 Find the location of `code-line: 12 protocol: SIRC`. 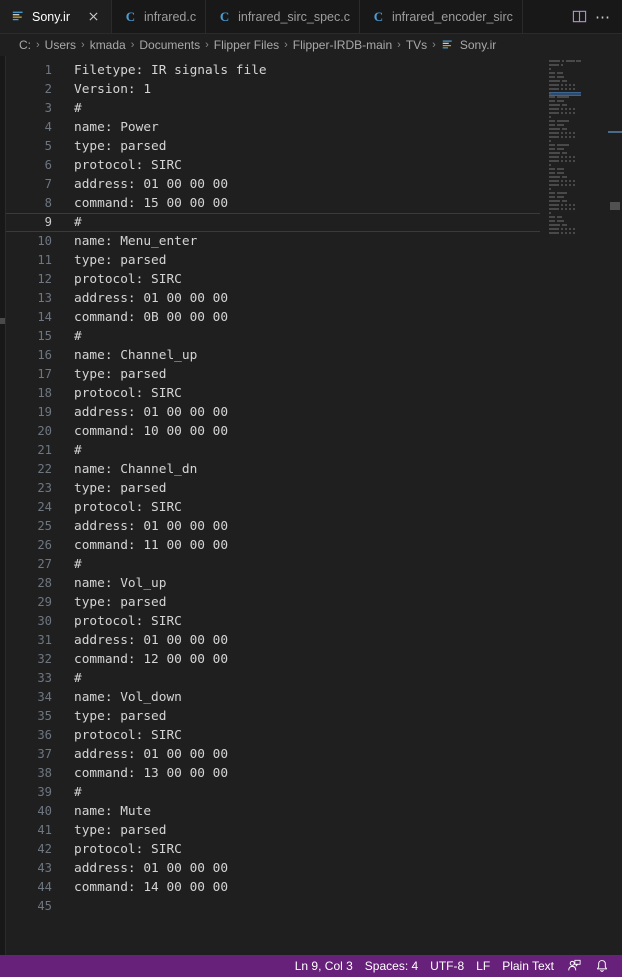

code-line: 12 protocol: SIRC is located at coordinates (314, 279).